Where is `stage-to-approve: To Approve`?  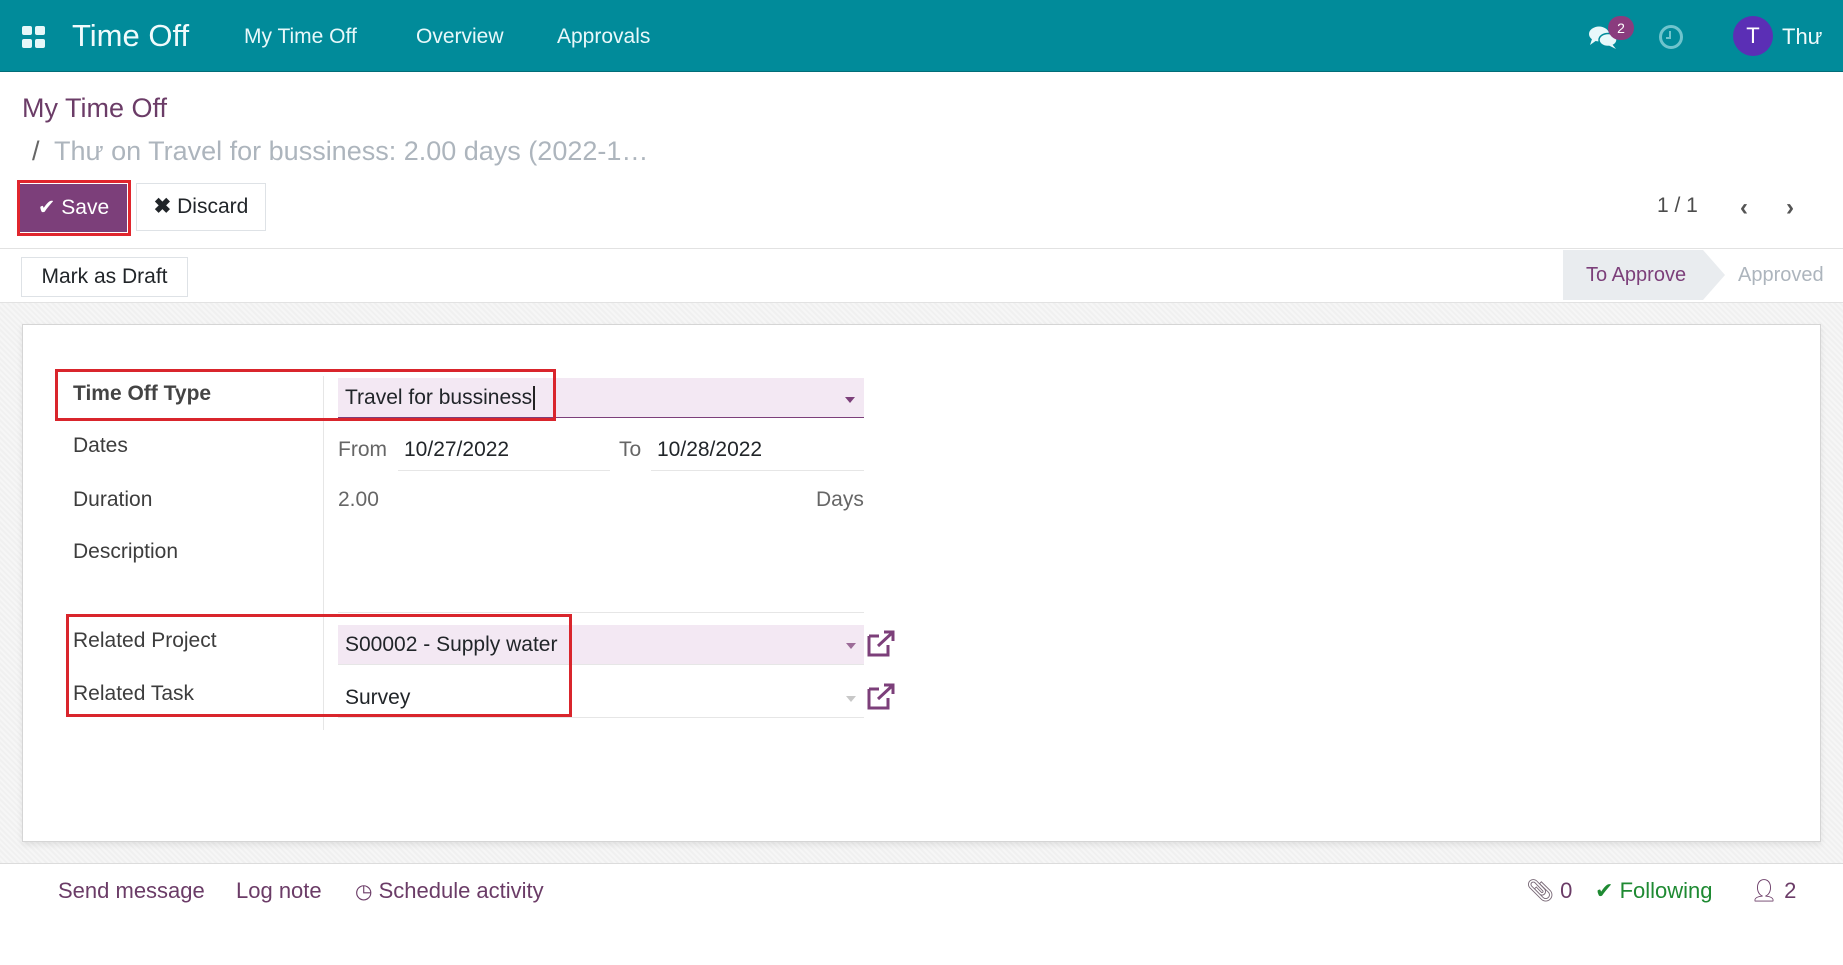 stage-to-approve: To Approve is located at coordinates (1644, 275).